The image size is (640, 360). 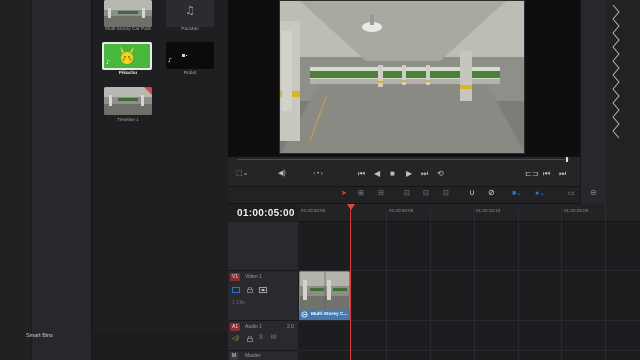 What do you see at coordinates (253, 277) in the screenshot?
I see `track-name-video1: Video 1` at bounding box center [253, 277].